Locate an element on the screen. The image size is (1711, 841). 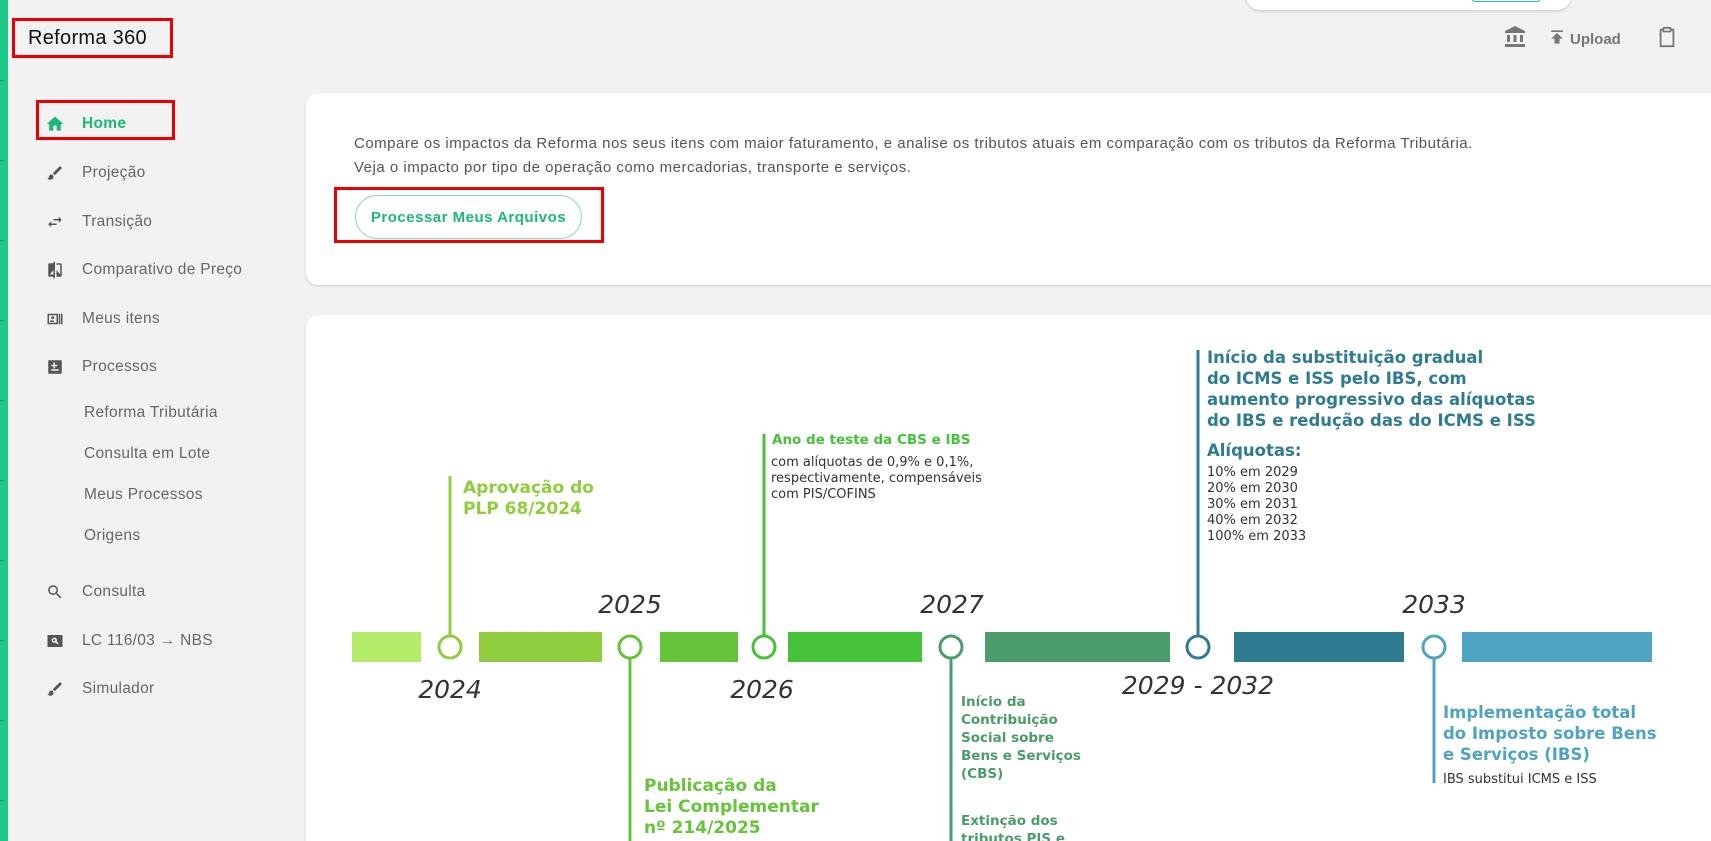
svg-text:aumento progressivo das alíquo: aumento progressivo das alíquotas is located at coordinates (1371, 399).